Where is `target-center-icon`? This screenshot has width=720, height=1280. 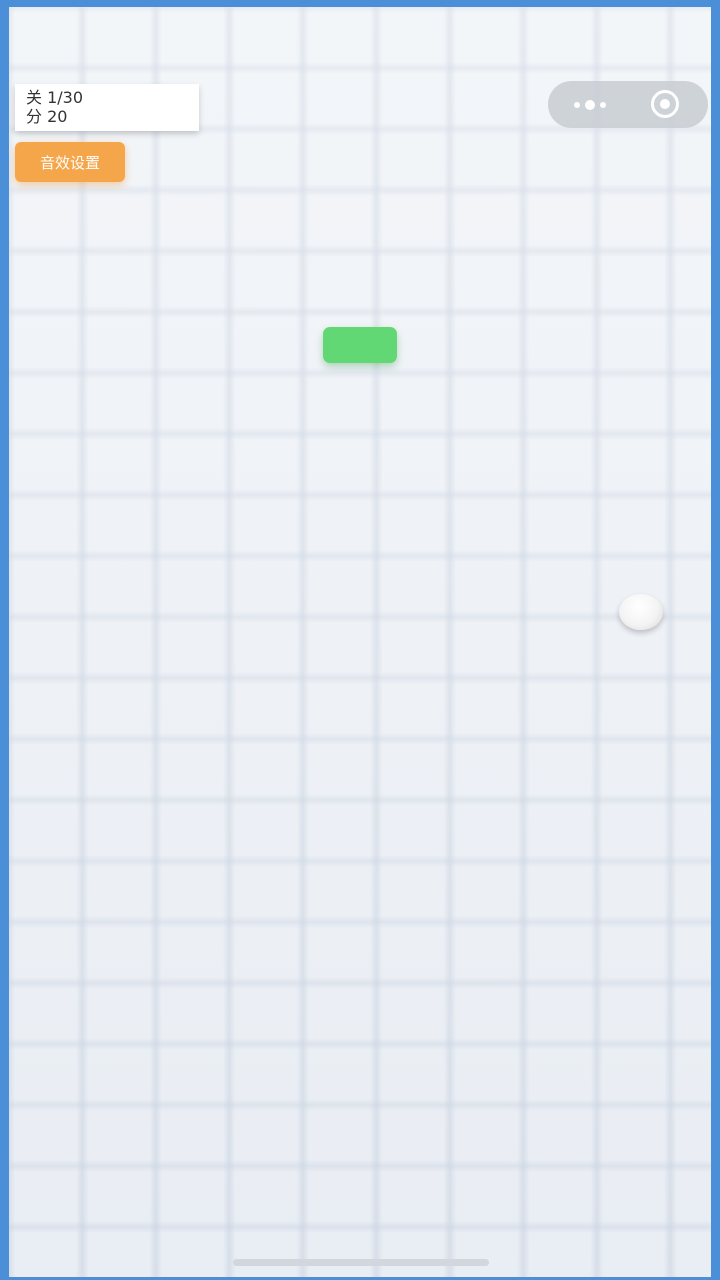
target-center-icon is located at coordinates (665, 104).